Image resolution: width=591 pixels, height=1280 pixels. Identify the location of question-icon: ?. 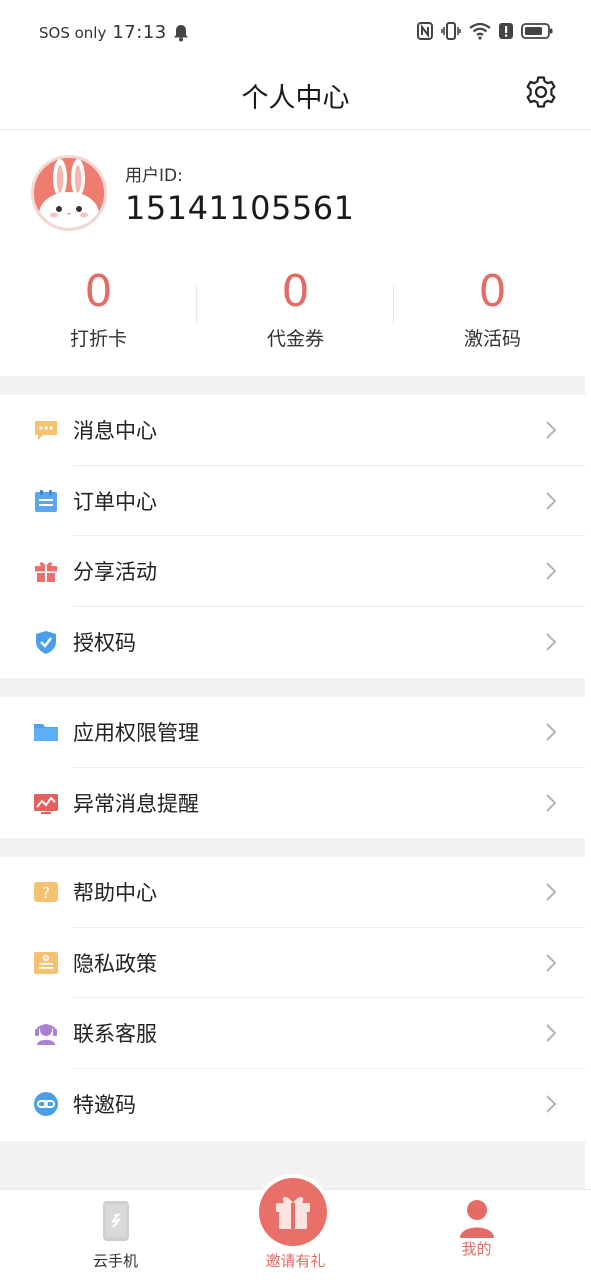
(46, 892).